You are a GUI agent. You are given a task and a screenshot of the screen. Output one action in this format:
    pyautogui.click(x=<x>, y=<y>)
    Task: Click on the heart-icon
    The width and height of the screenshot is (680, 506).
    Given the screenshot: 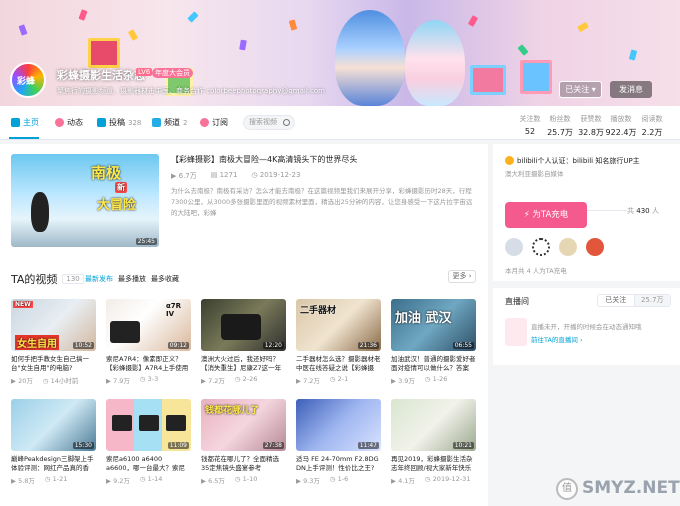 What is the action you would take?
    pyautogui.click(x=204, y=122)
    